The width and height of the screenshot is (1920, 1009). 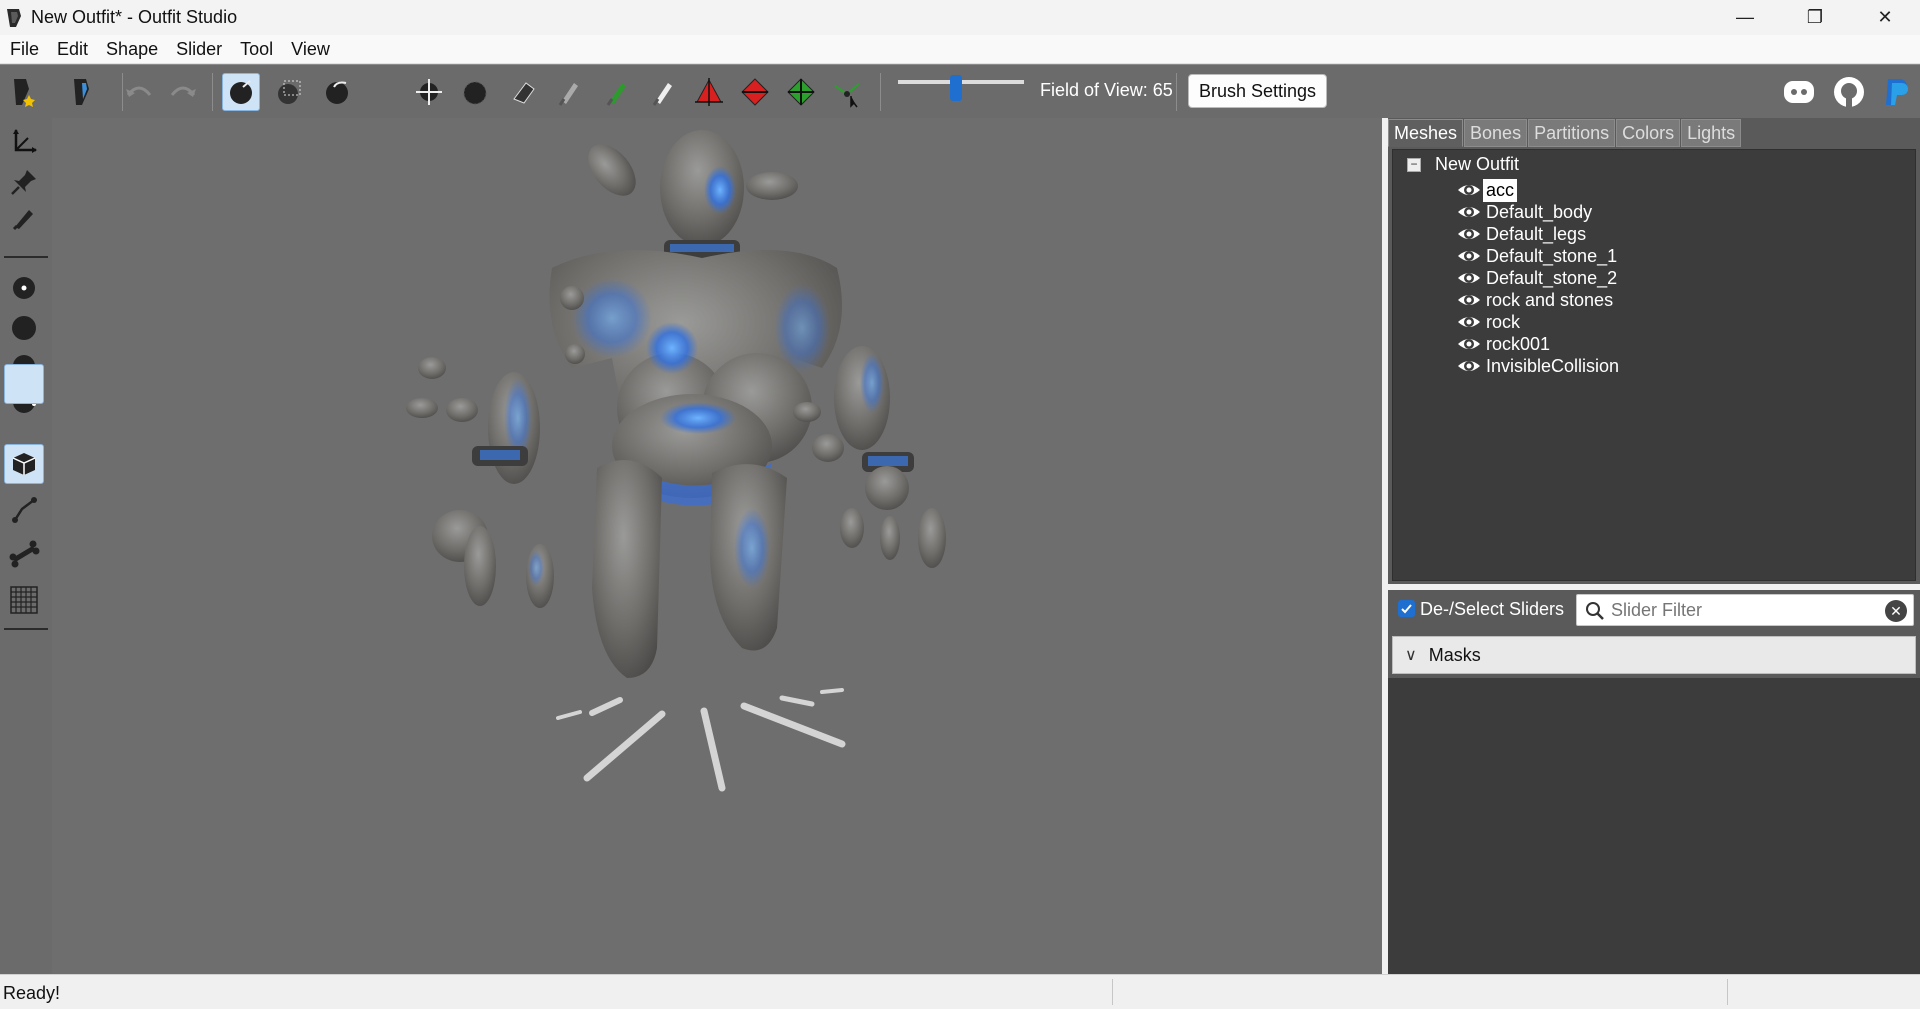 I want to click on status-message: Ready!, so click(x=32, y=993).